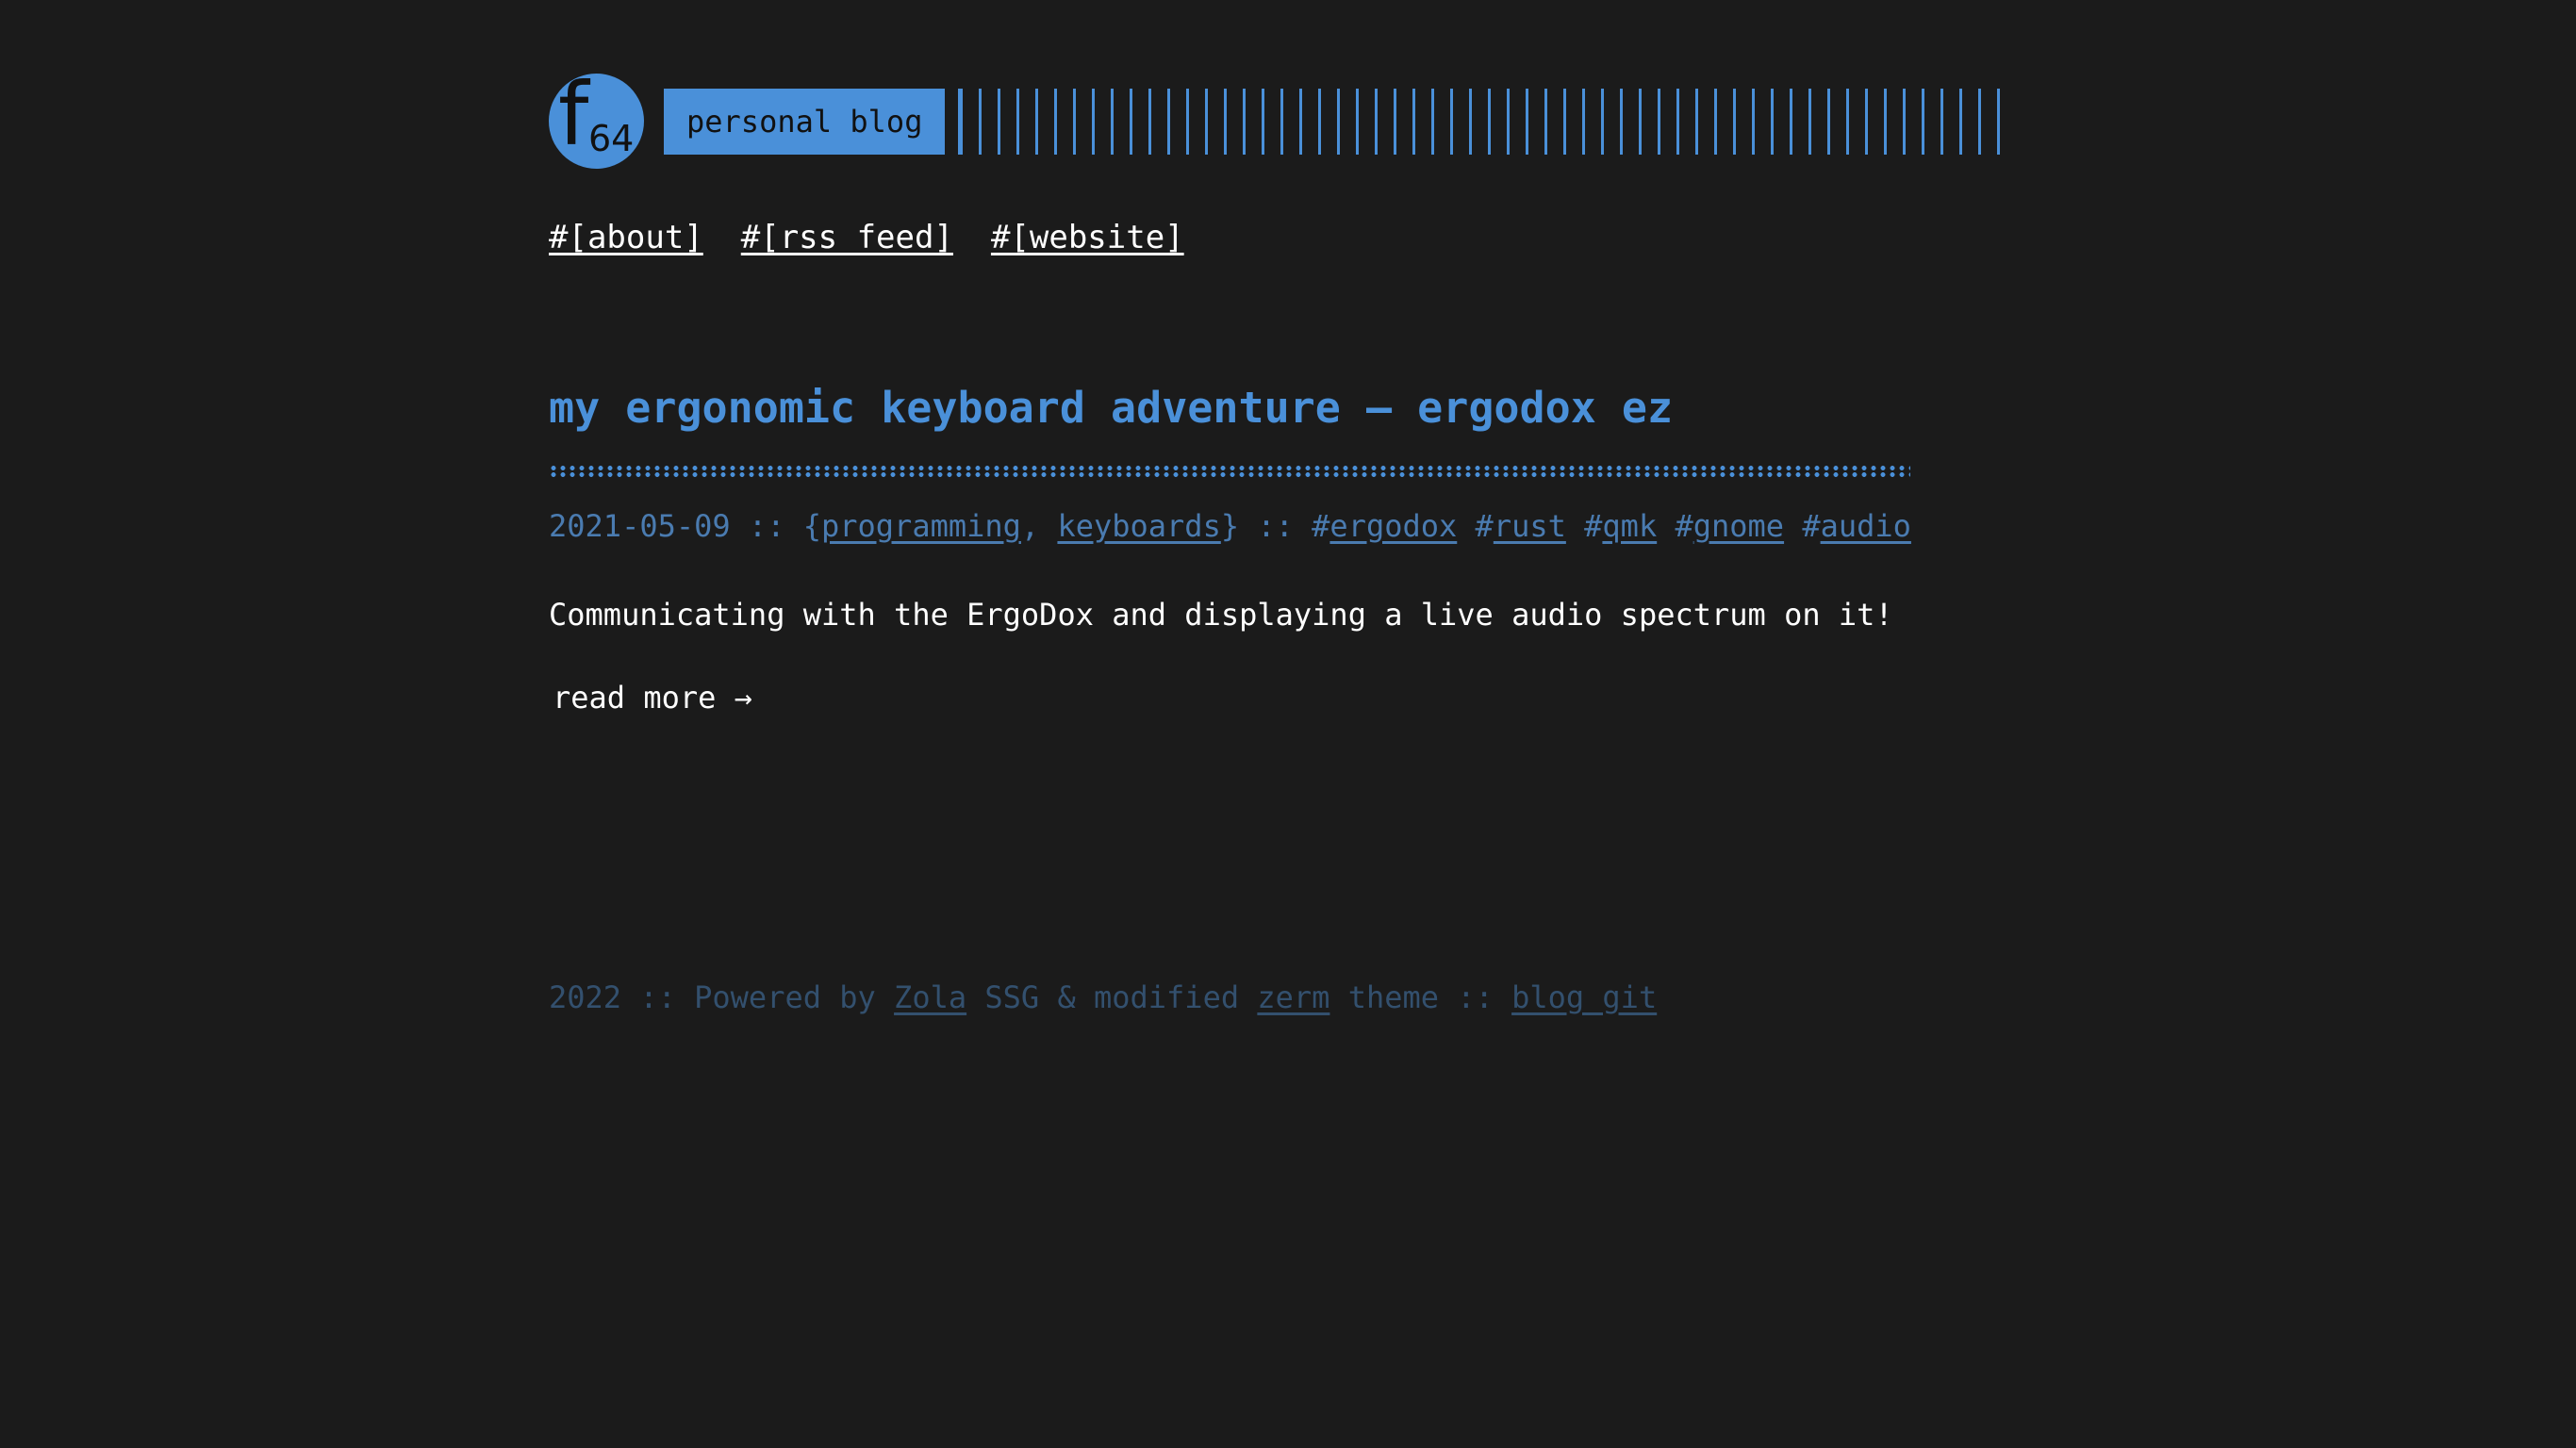 Image resolution: width=2576 pixels, height=1448 pixels. I want to click on footer-link-zola: Zola, so click(930, 997).